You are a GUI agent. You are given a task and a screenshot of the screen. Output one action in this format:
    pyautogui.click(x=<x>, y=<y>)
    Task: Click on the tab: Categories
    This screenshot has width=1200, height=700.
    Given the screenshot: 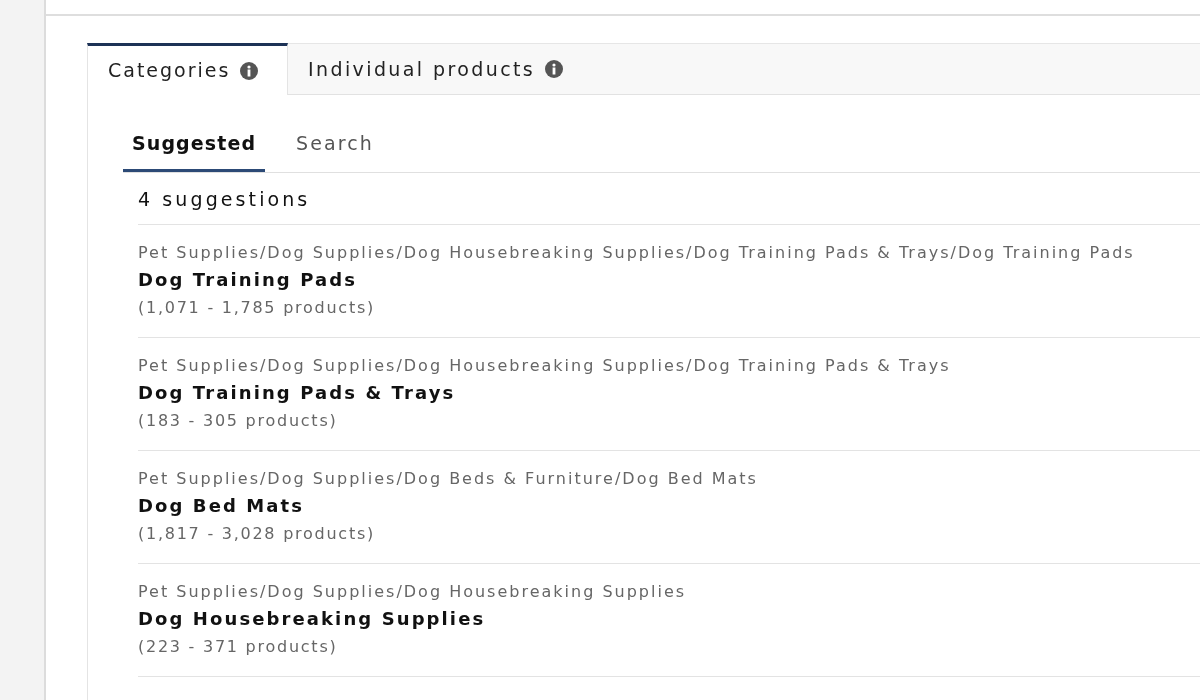 What is the action you would take?
    pyautogui.click(x=187, y=69)
    